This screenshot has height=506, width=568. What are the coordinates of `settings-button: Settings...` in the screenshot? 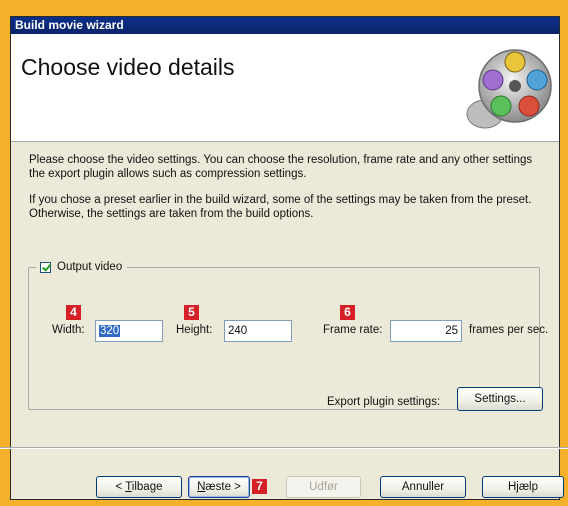 It's located at (500, 399).